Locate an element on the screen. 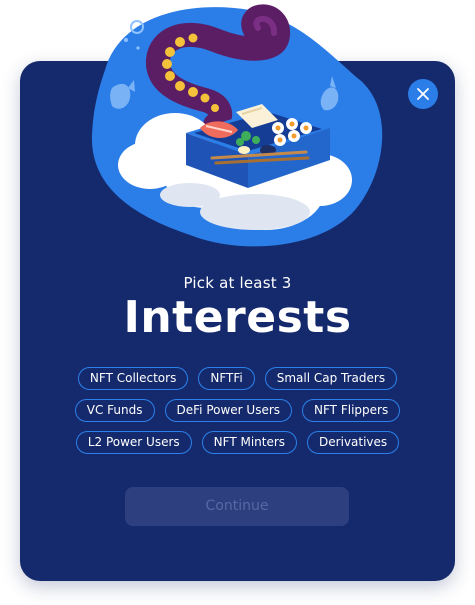 Image resolution: width=475 pixels, height=605 pixels. interest-row: NFT Collectors NFTFi Small Cap Traders is located at coordinates (237, 378).